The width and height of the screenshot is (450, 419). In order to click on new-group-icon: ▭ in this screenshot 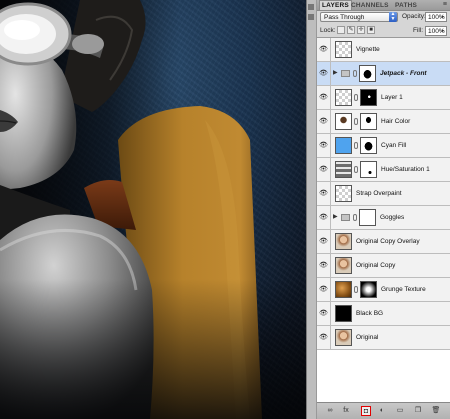, I will do `click(400, 411)`.